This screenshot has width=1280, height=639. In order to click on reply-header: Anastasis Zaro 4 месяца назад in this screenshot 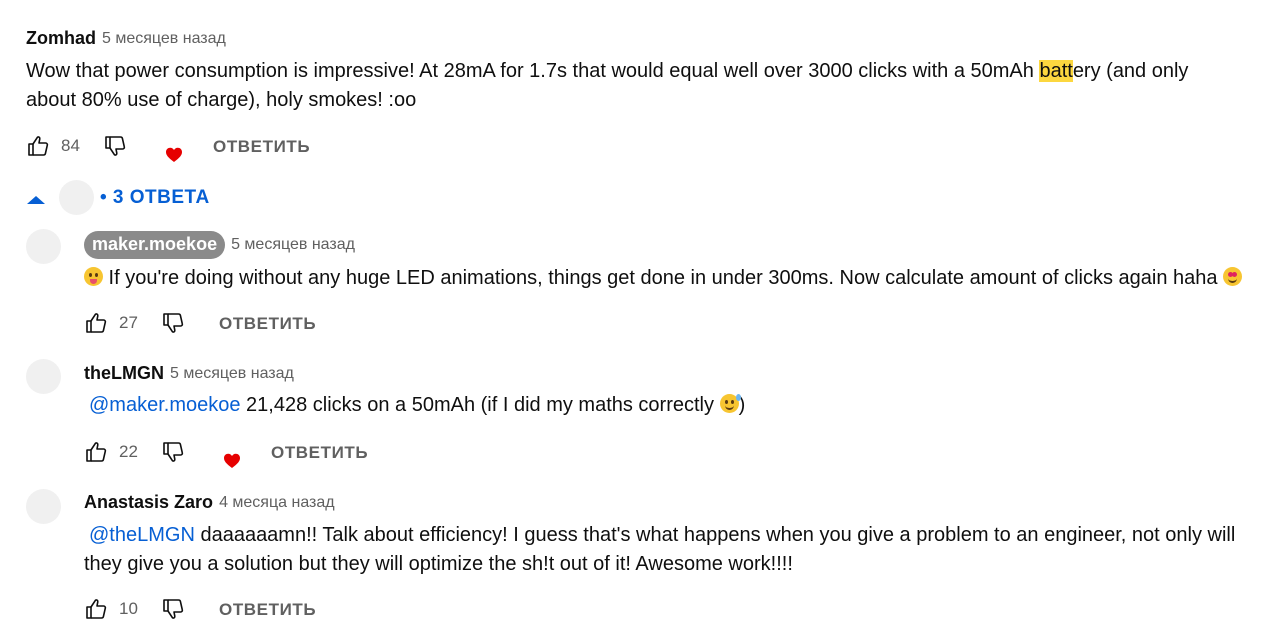, I will do `click(209, 502)`.